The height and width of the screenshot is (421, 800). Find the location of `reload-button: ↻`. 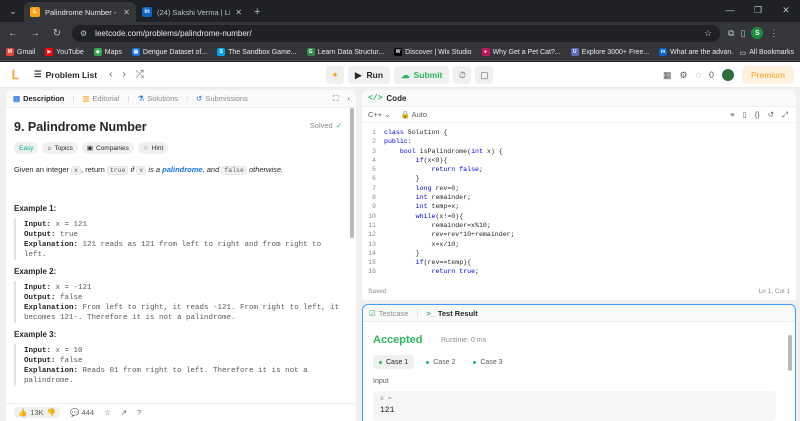

reload-button: ↻ is located at coordinates (57, 33).